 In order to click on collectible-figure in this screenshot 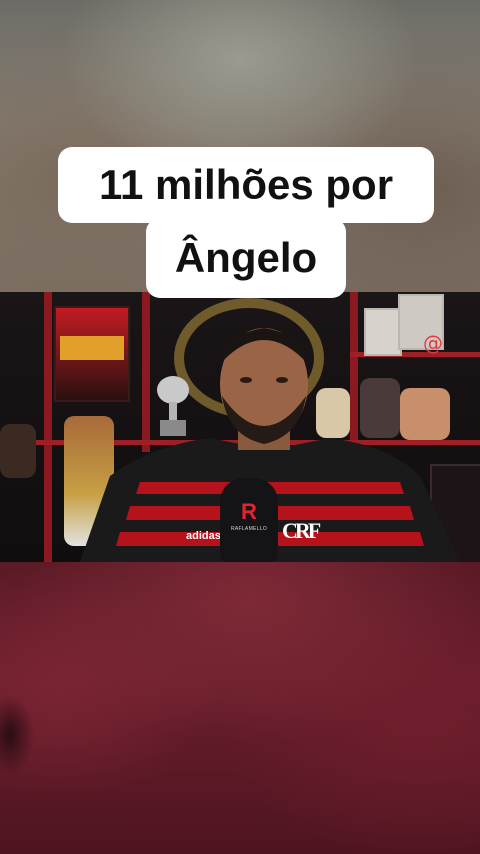, I will do `click(18, 451)`.